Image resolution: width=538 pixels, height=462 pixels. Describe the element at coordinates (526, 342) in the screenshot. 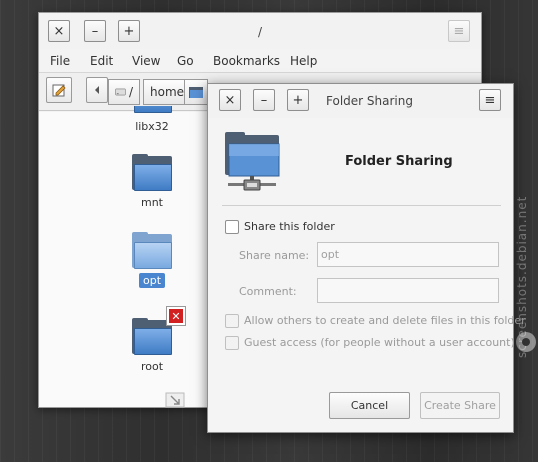

I see `debian-logo-icon` at that location.